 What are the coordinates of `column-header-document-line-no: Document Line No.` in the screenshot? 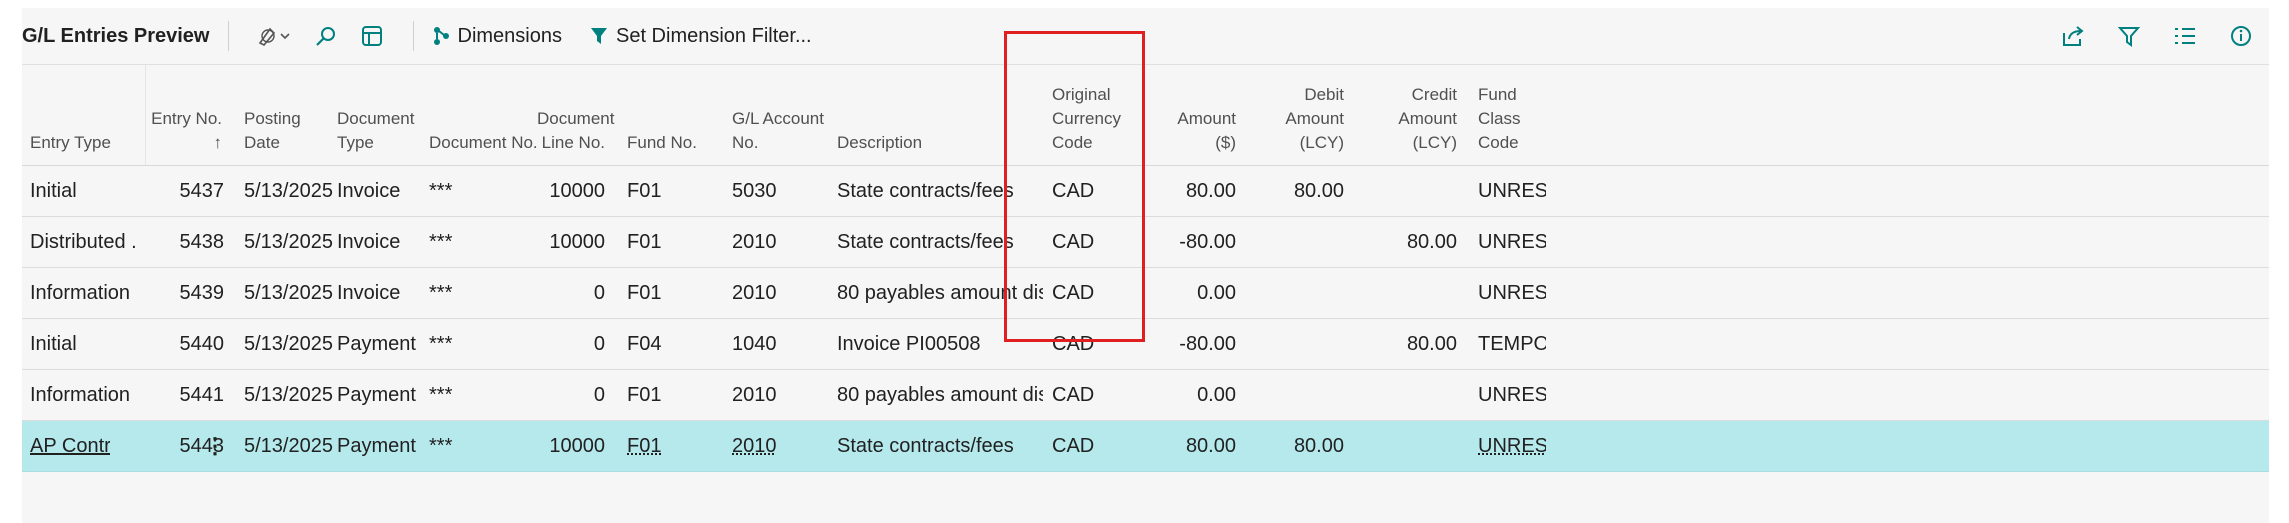 It's located at (575, 131).